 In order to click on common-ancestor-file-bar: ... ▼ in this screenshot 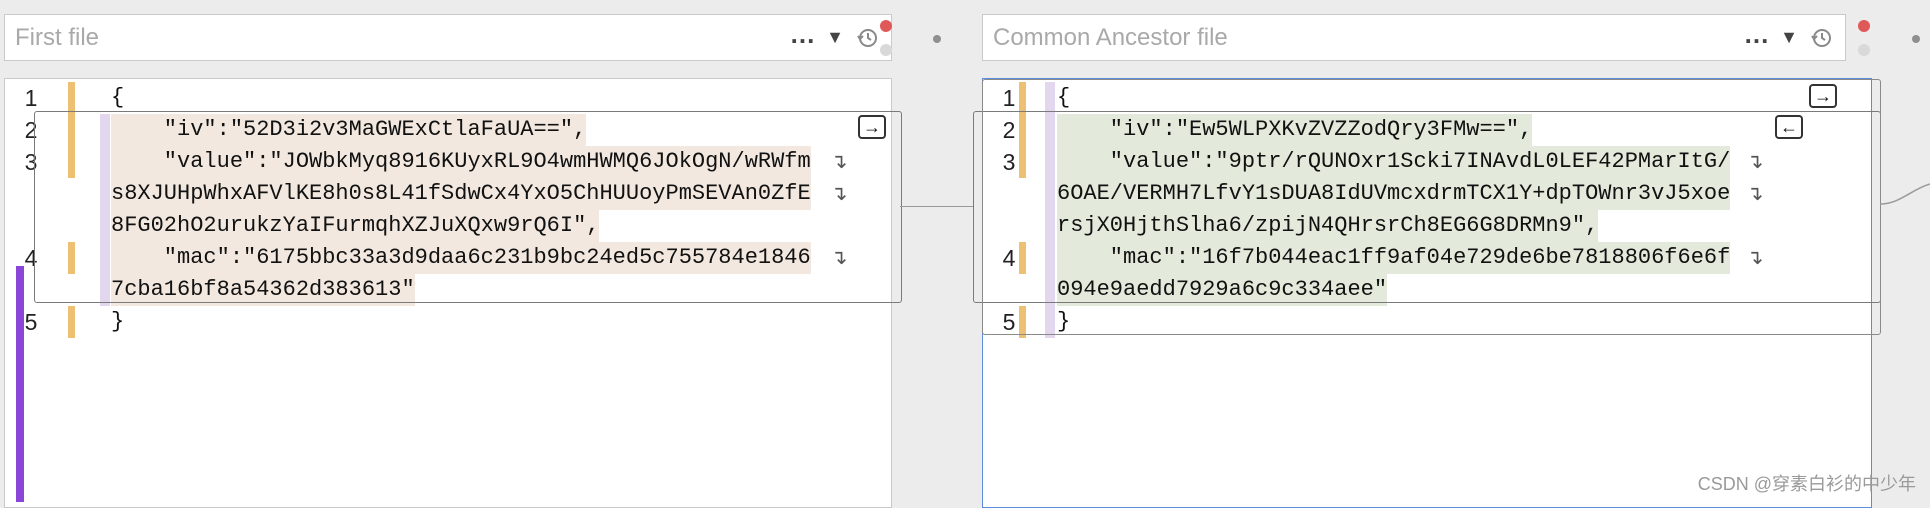, I will do `click(1414, 37)`.